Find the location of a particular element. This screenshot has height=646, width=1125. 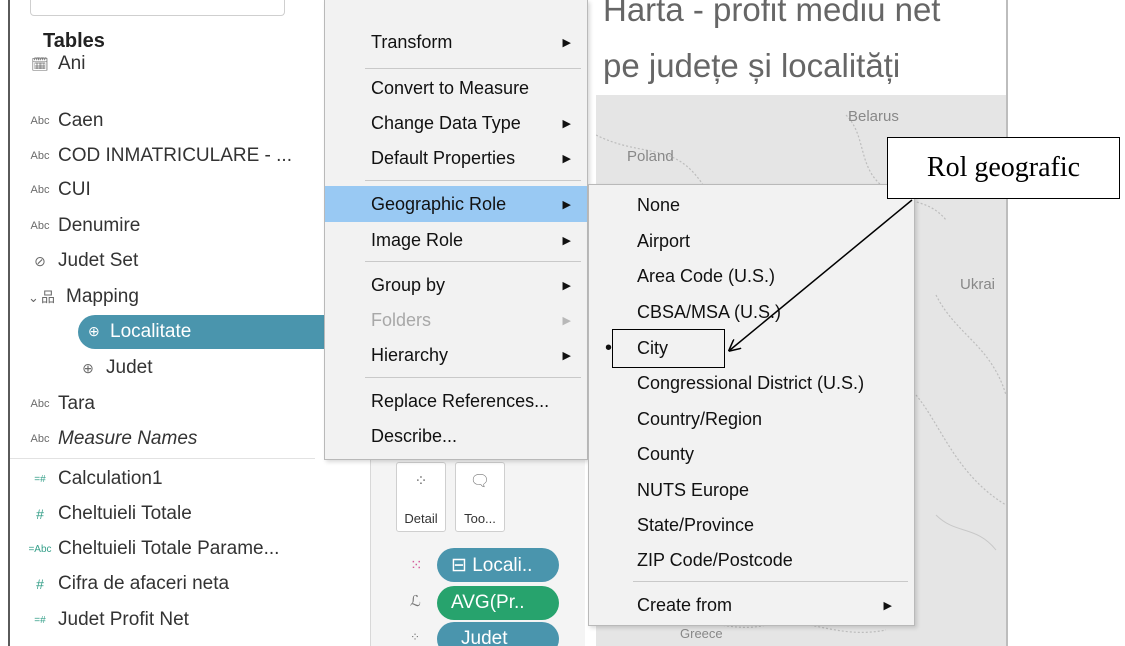

field-label: Mapping is located at coordinates (102, 296).